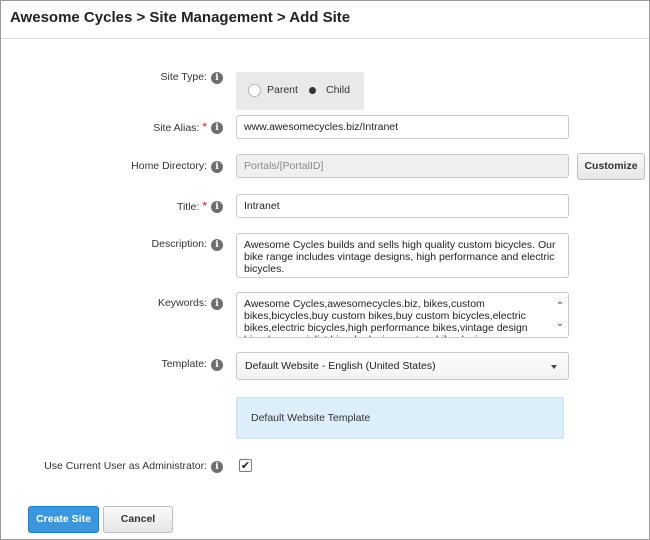  Describe the element at coordinates (312, 90) in the screenshot. I see `child-radio` at that location.